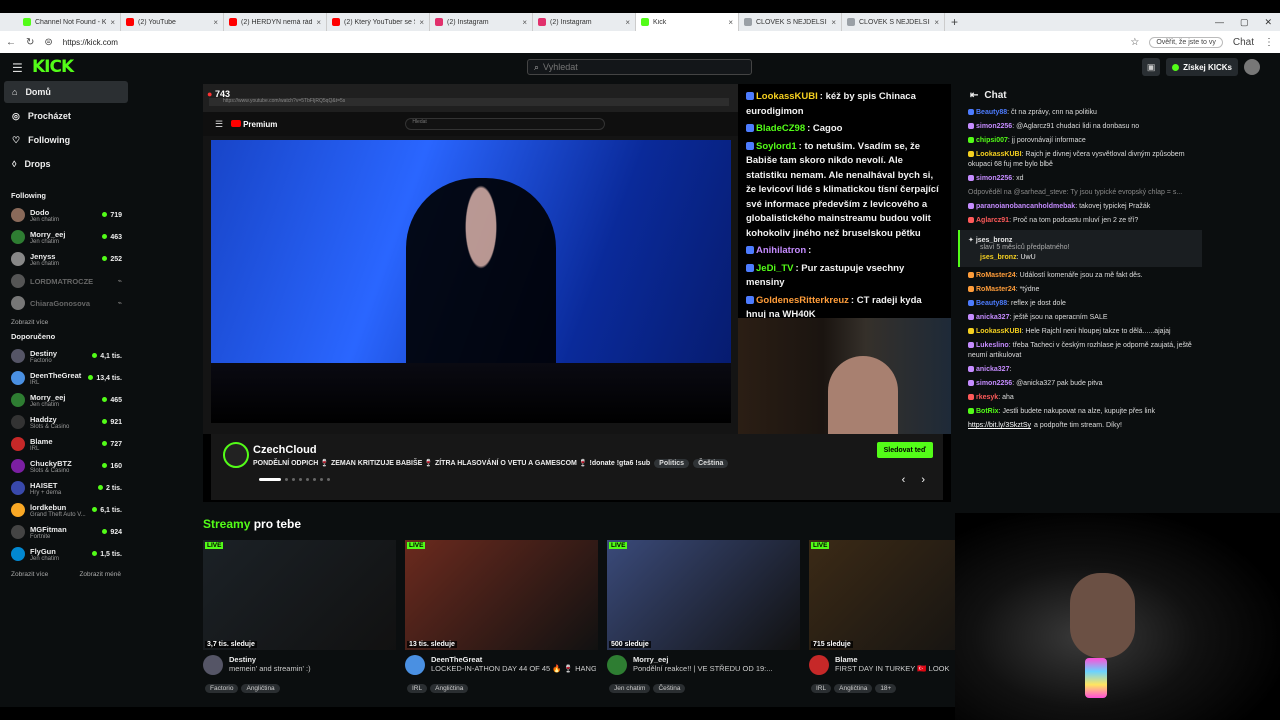 The image size is (1280, 720). Describe the element at coordinates (1186, 42) in the screenshot. I see `profile-verify-button: Ověřit, že jste to vy` at that location.